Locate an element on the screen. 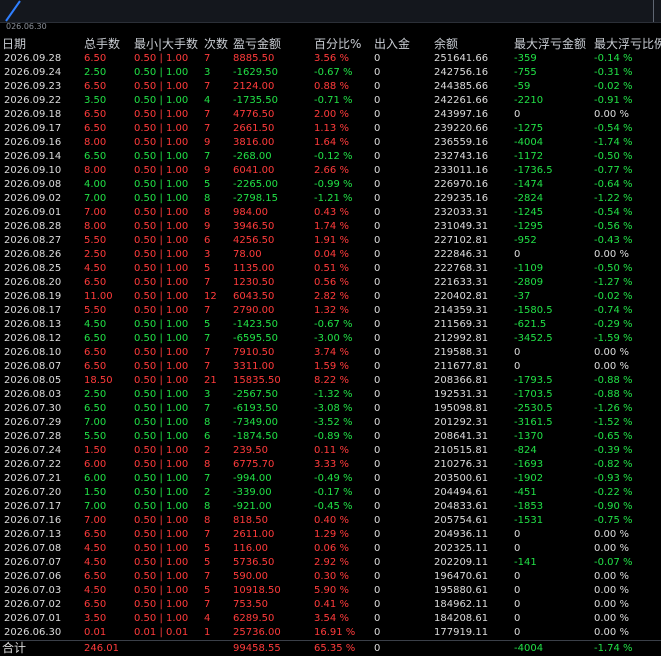 The width and height of the screenshot is (661, 656). row-percent: 0.30 % is located at coordinates (331, 576).